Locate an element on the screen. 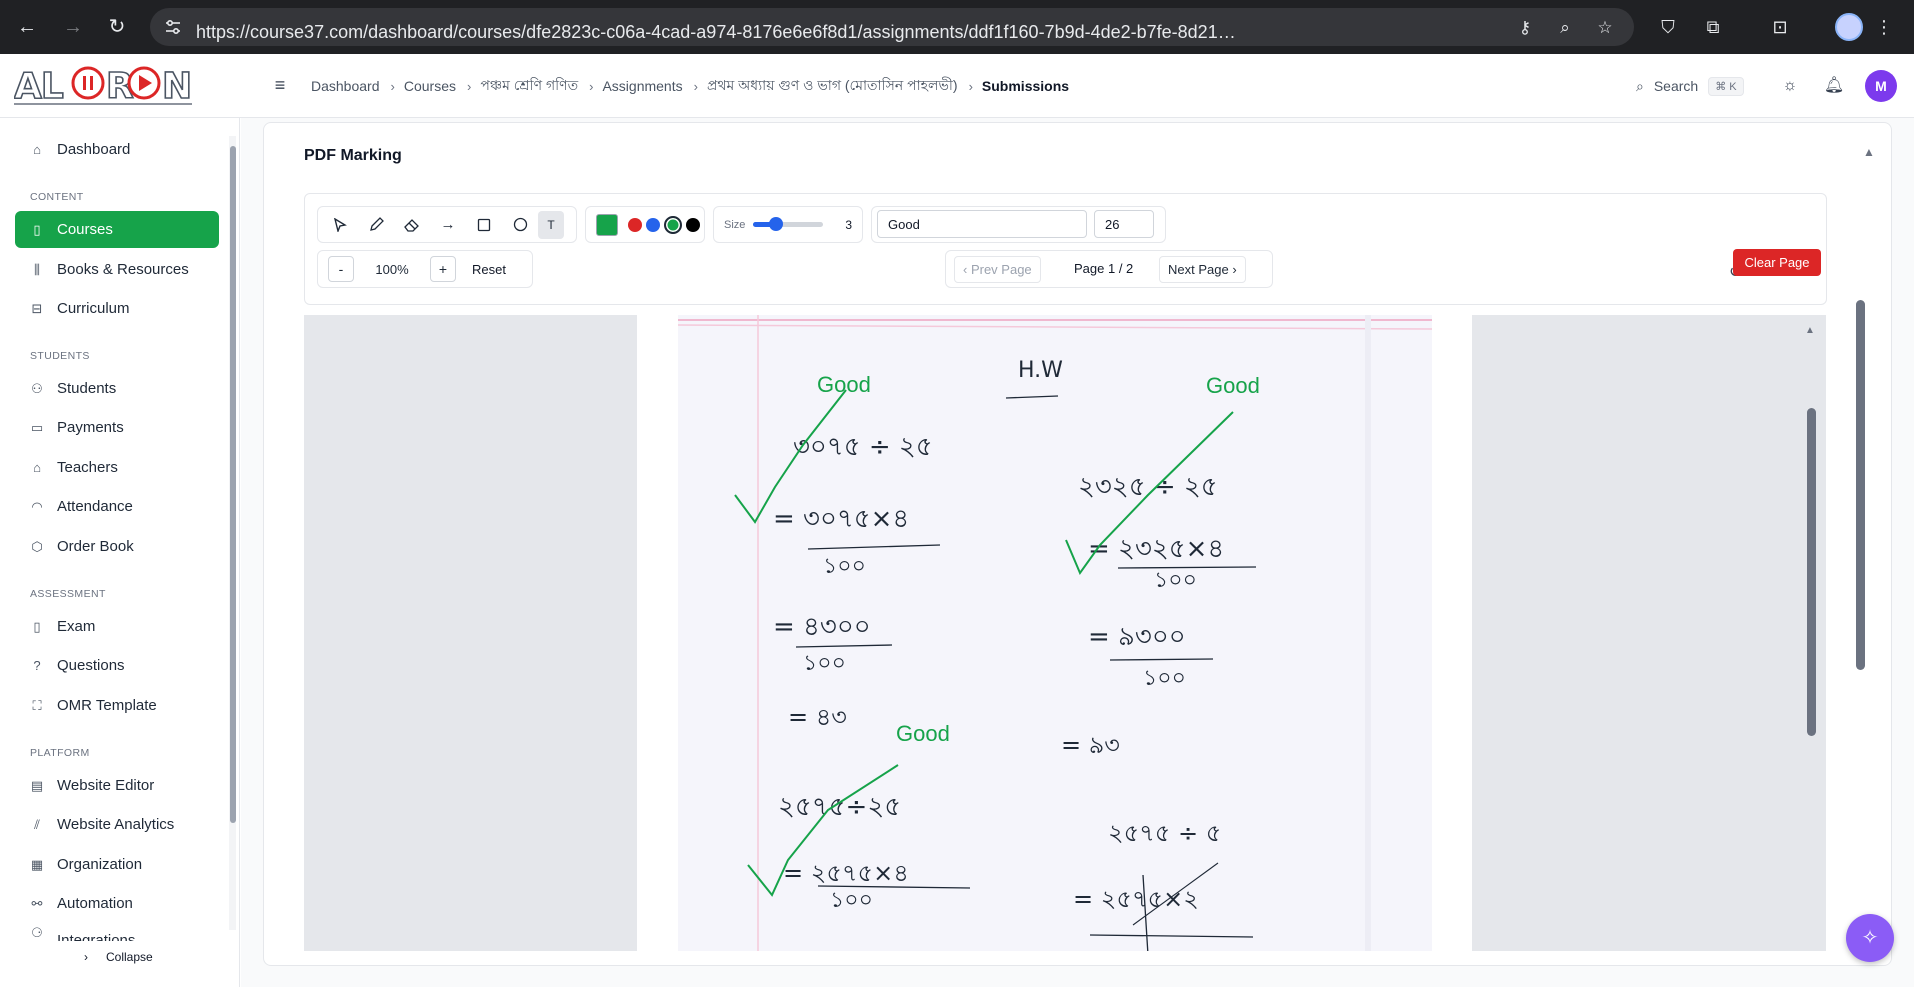  color-green is located at coordinates (673, 224).